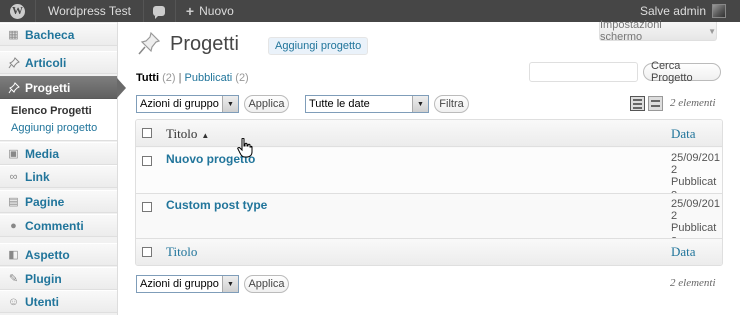 The image size is (740, 315). I want to click on menu-item-label: Progetti, so click(48, 87).